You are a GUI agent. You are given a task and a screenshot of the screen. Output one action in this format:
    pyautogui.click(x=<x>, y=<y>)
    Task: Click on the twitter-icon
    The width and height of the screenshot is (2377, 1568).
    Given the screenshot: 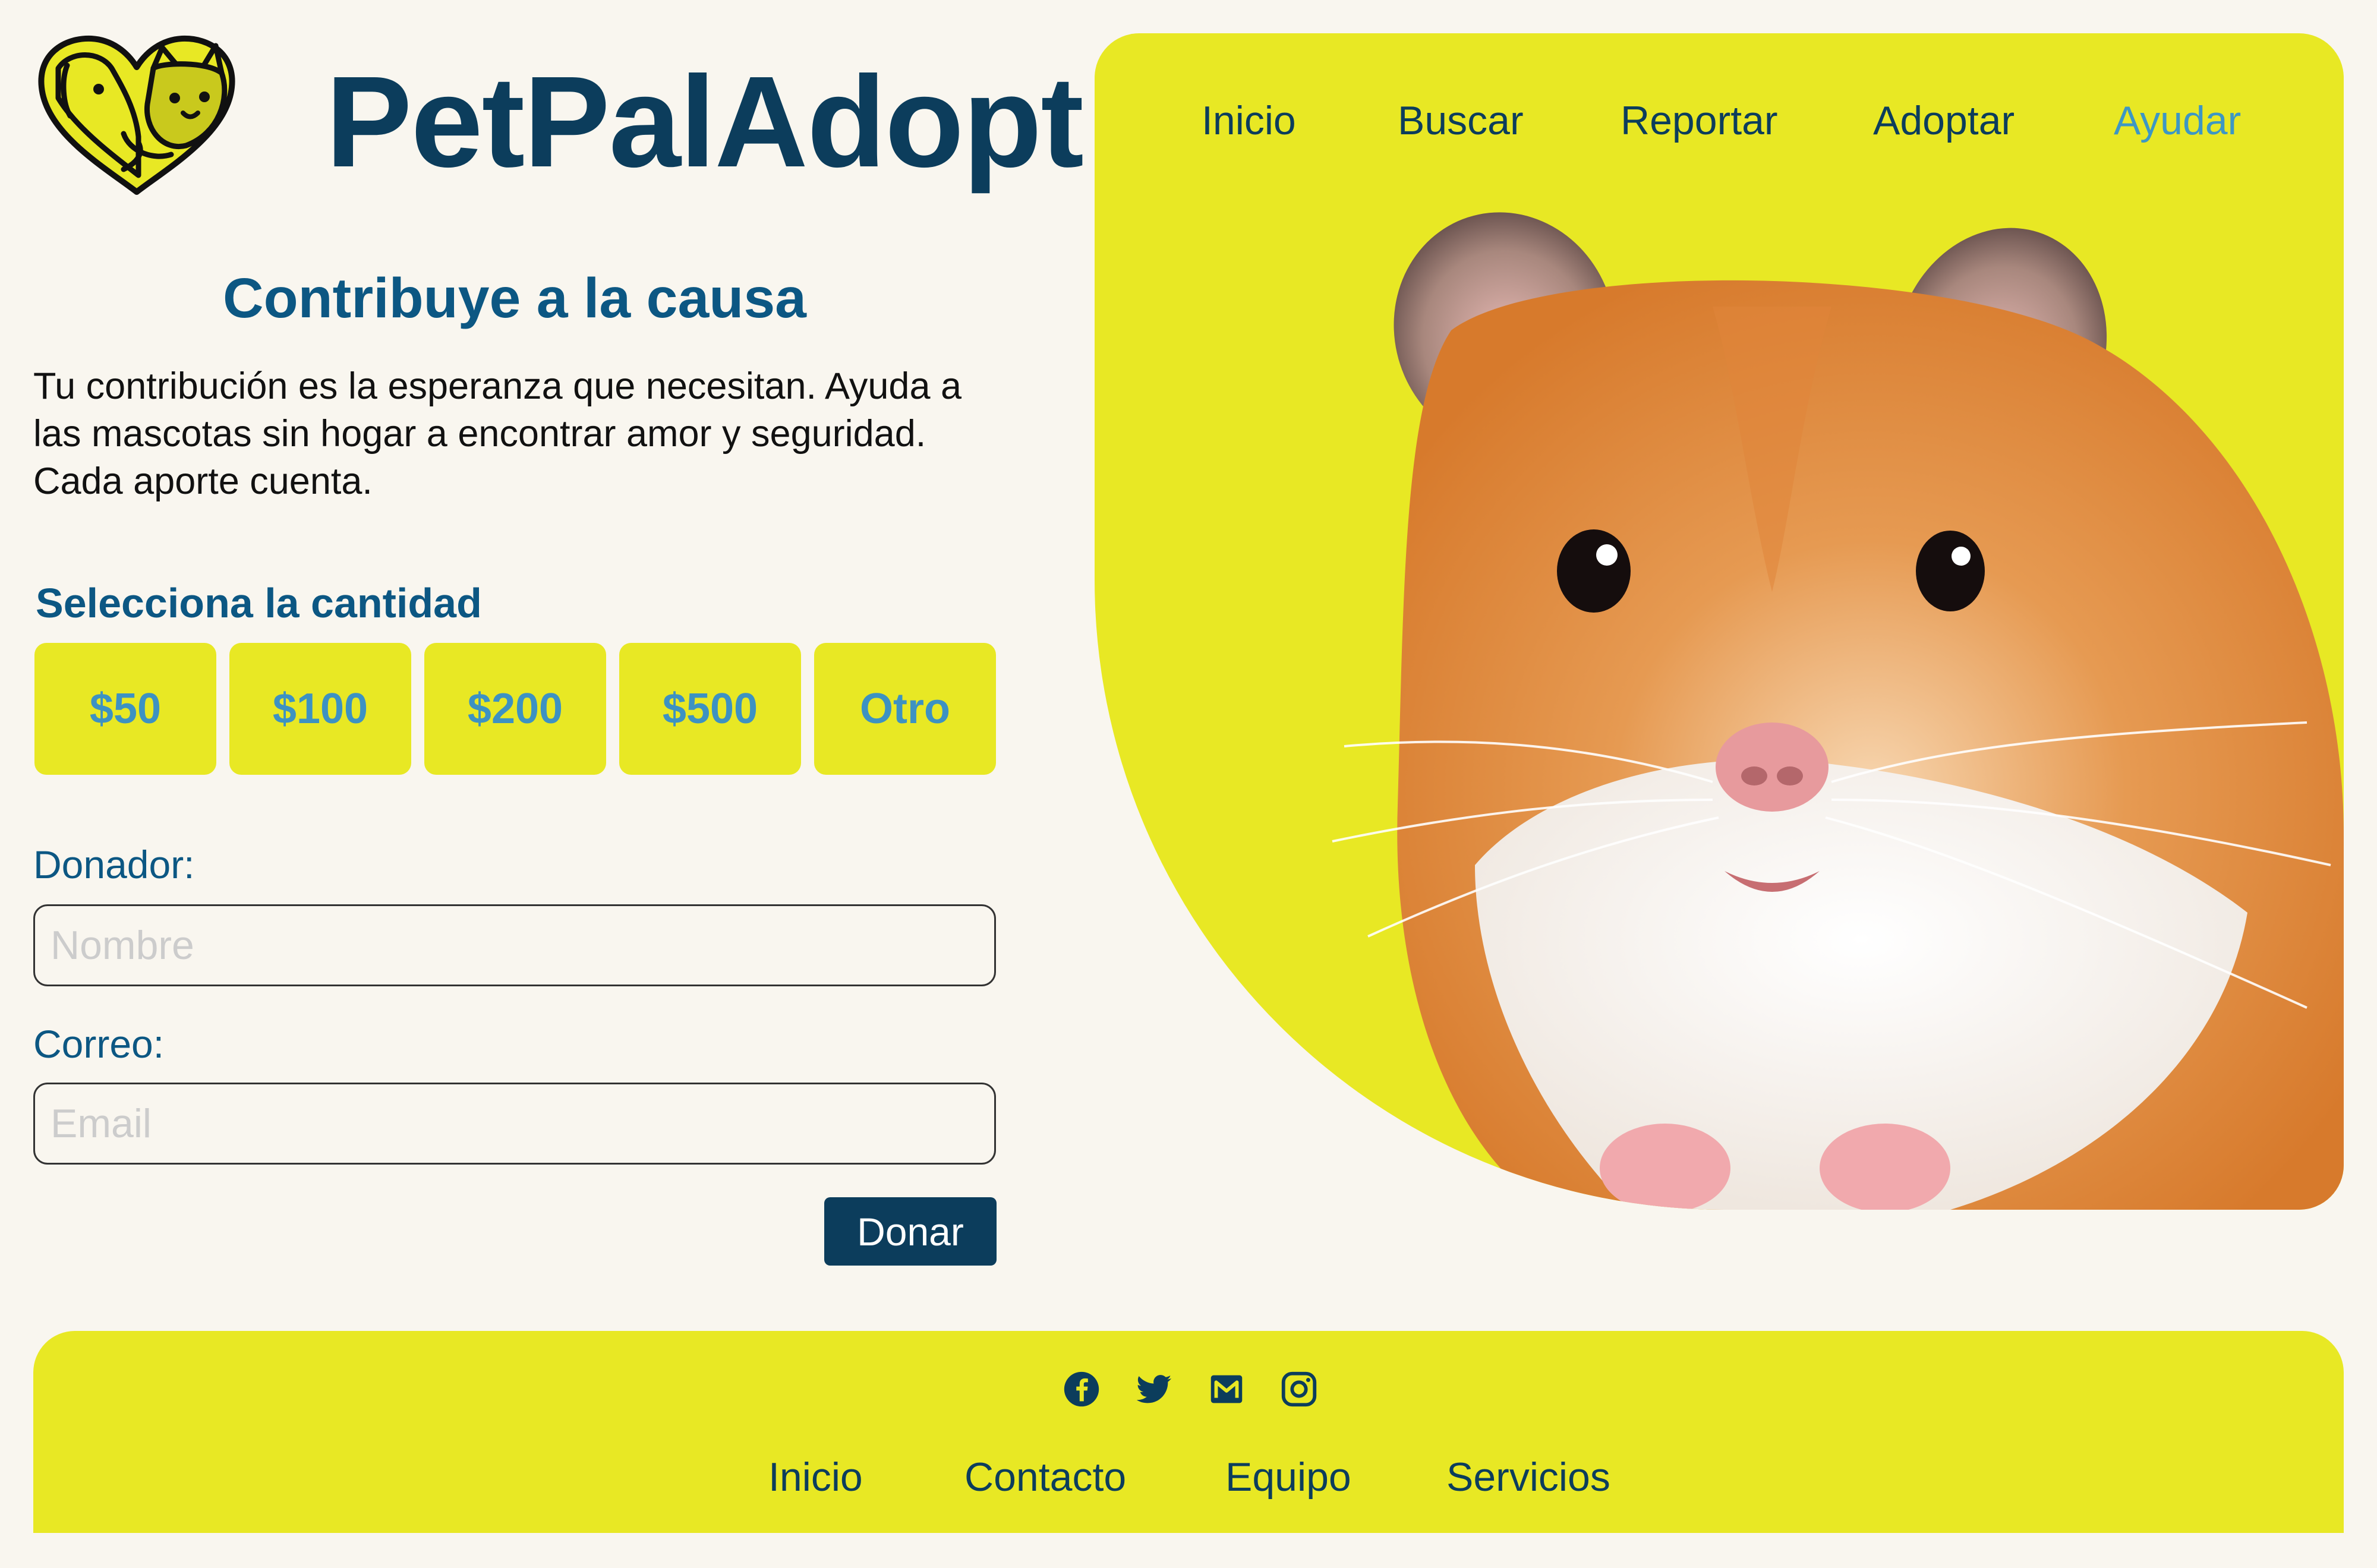 What is the action you would take?
    pyautogui.click(x=1154, y=1389)
    